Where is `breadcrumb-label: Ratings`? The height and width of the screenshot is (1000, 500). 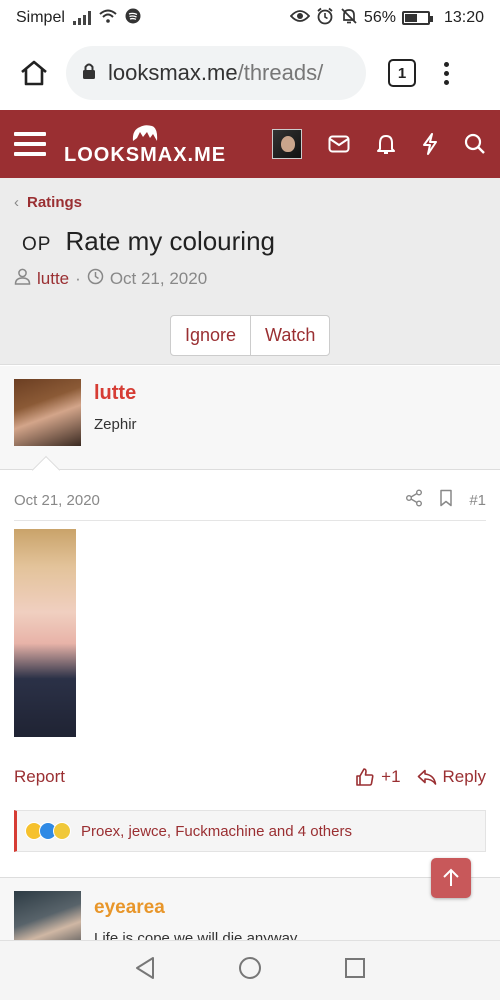
breadcrumb-label: Ratings is located at coordinates (55, 202).